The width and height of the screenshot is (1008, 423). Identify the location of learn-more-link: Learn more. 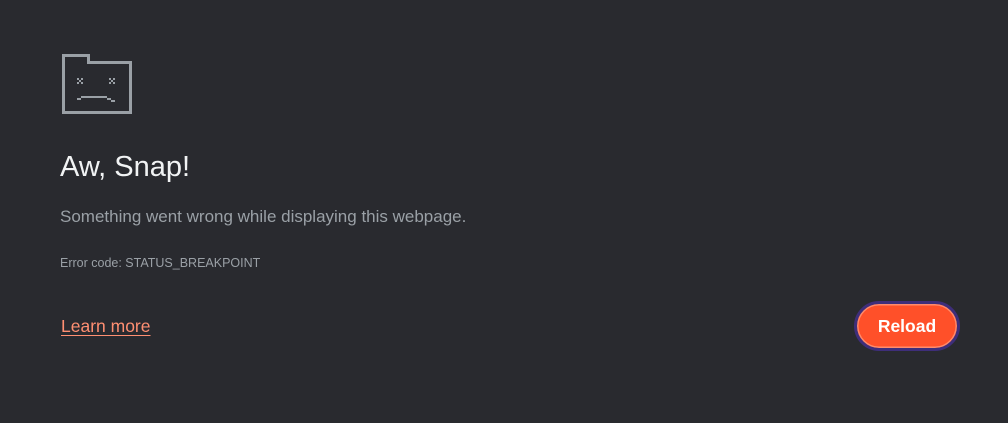
(106, 326).